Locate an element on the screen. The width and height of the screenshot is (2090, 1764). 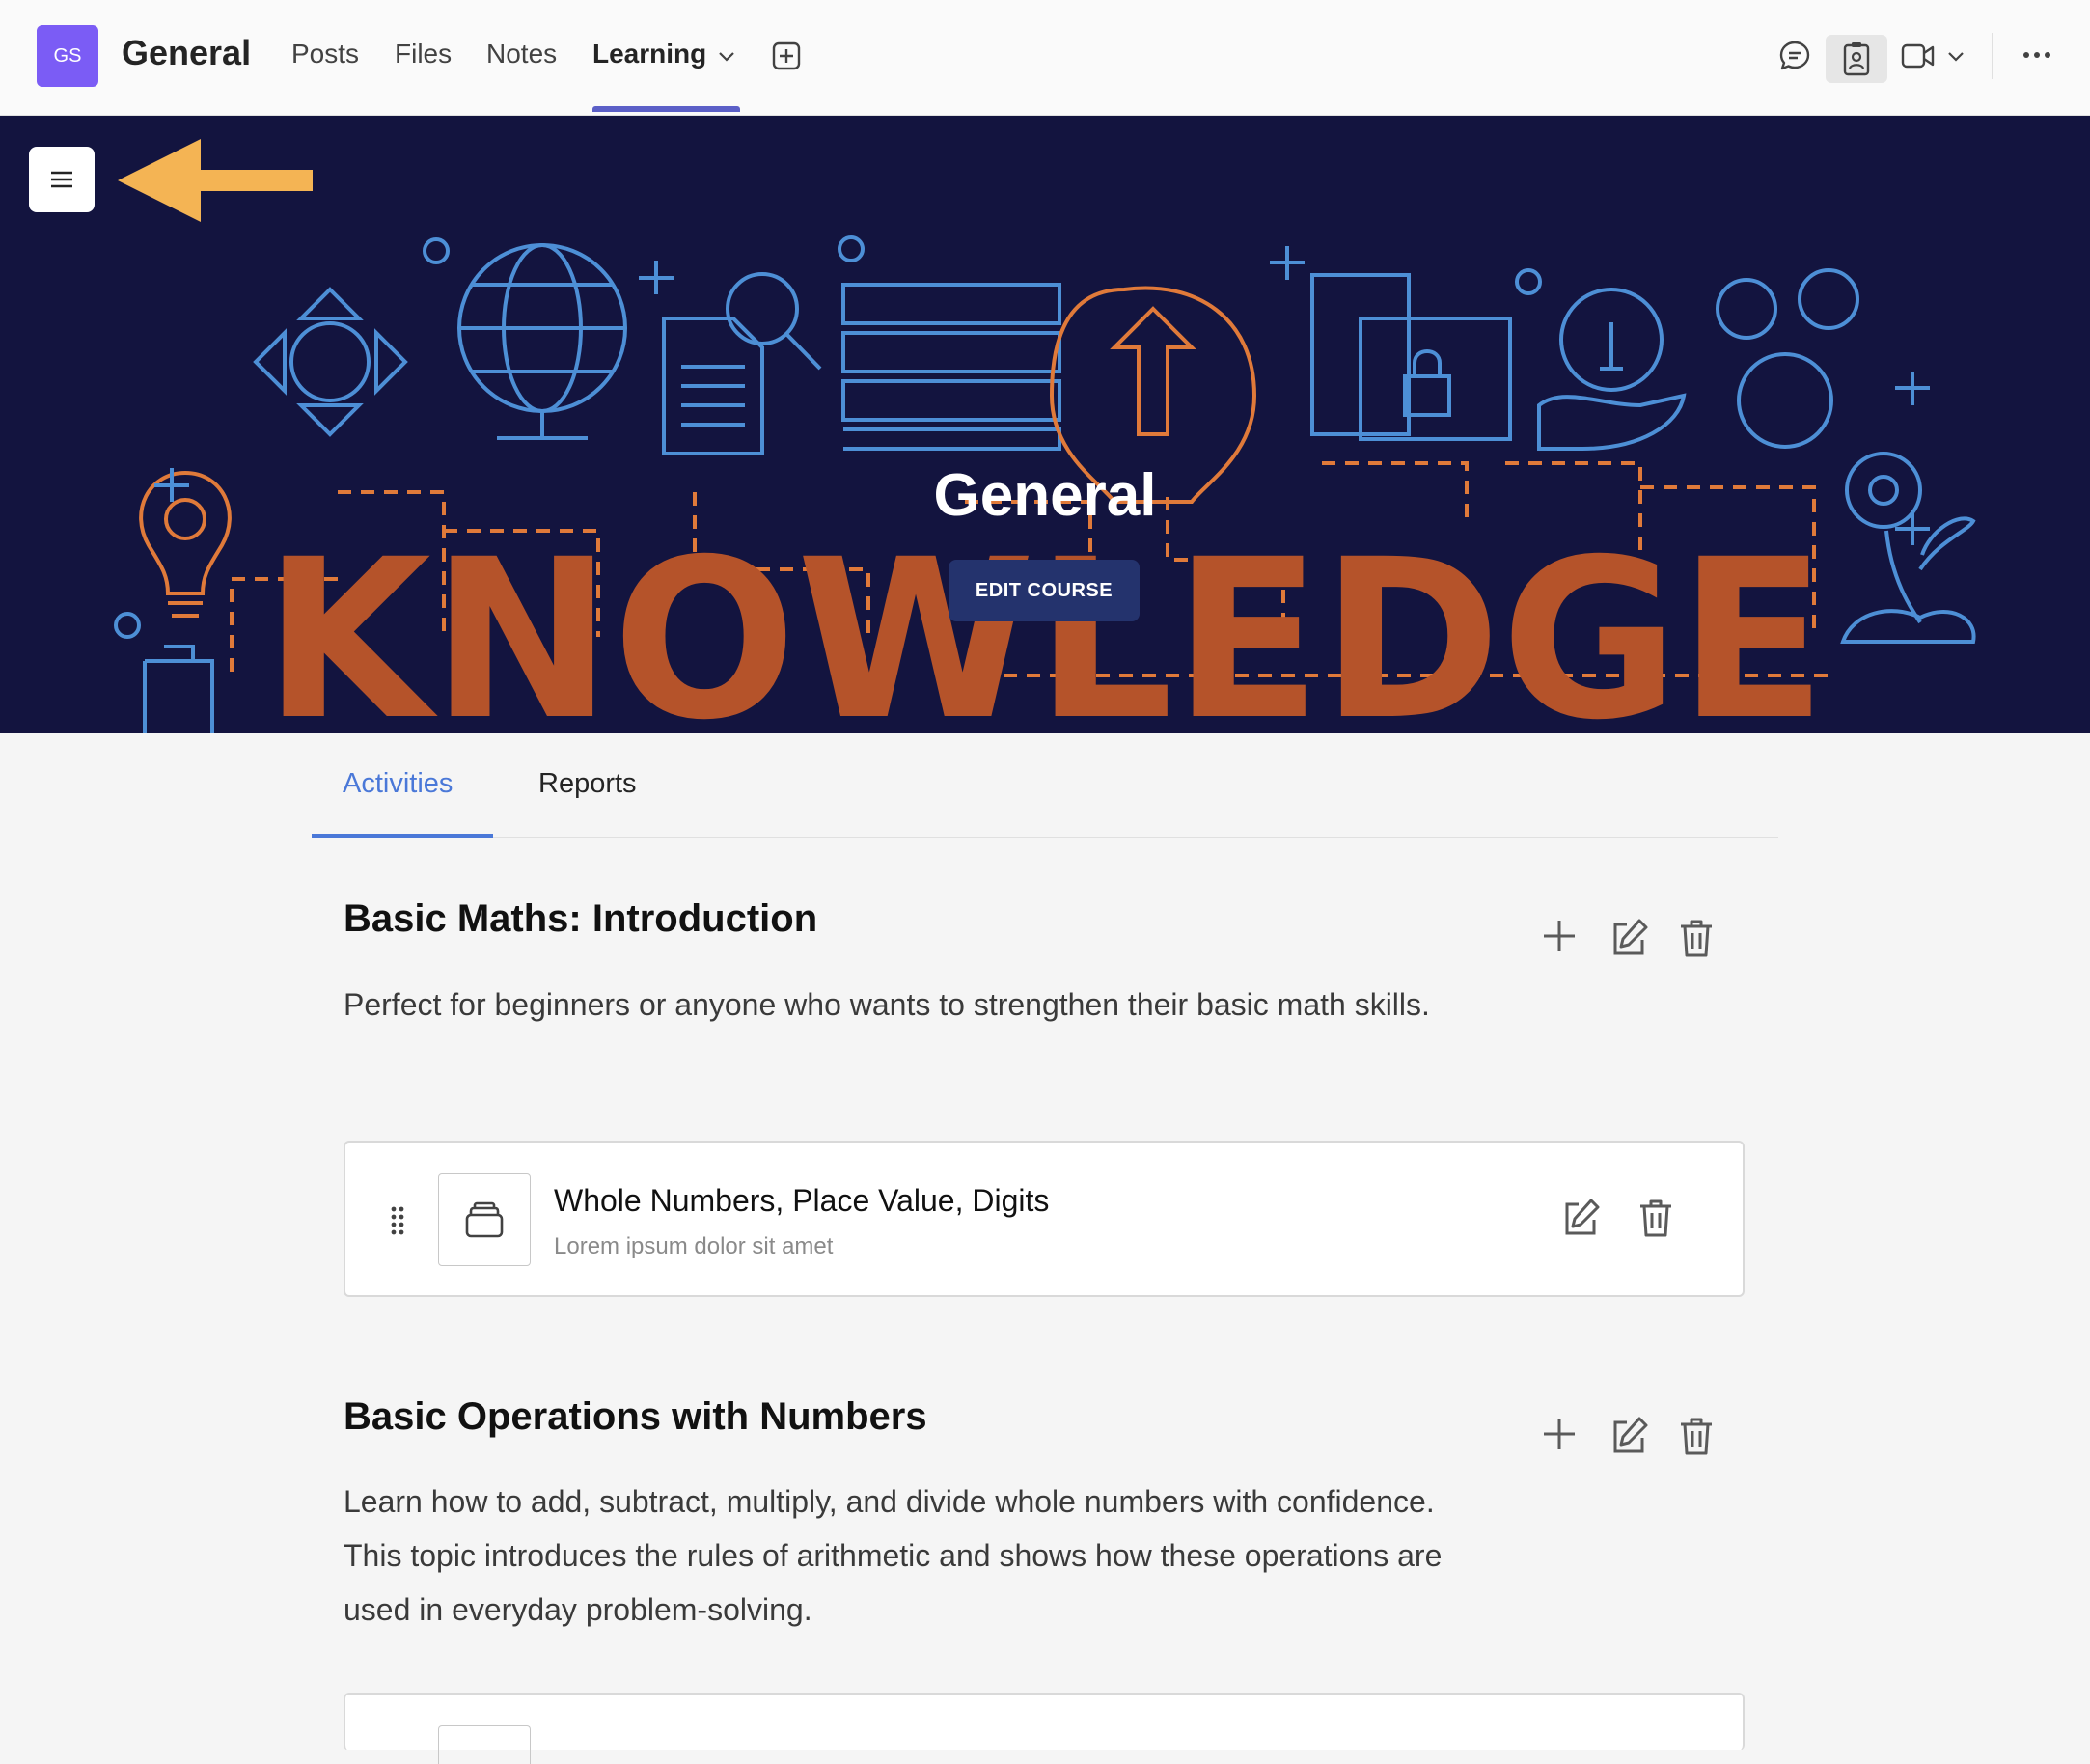
course-title: General is located at coordinates (1045, 495).